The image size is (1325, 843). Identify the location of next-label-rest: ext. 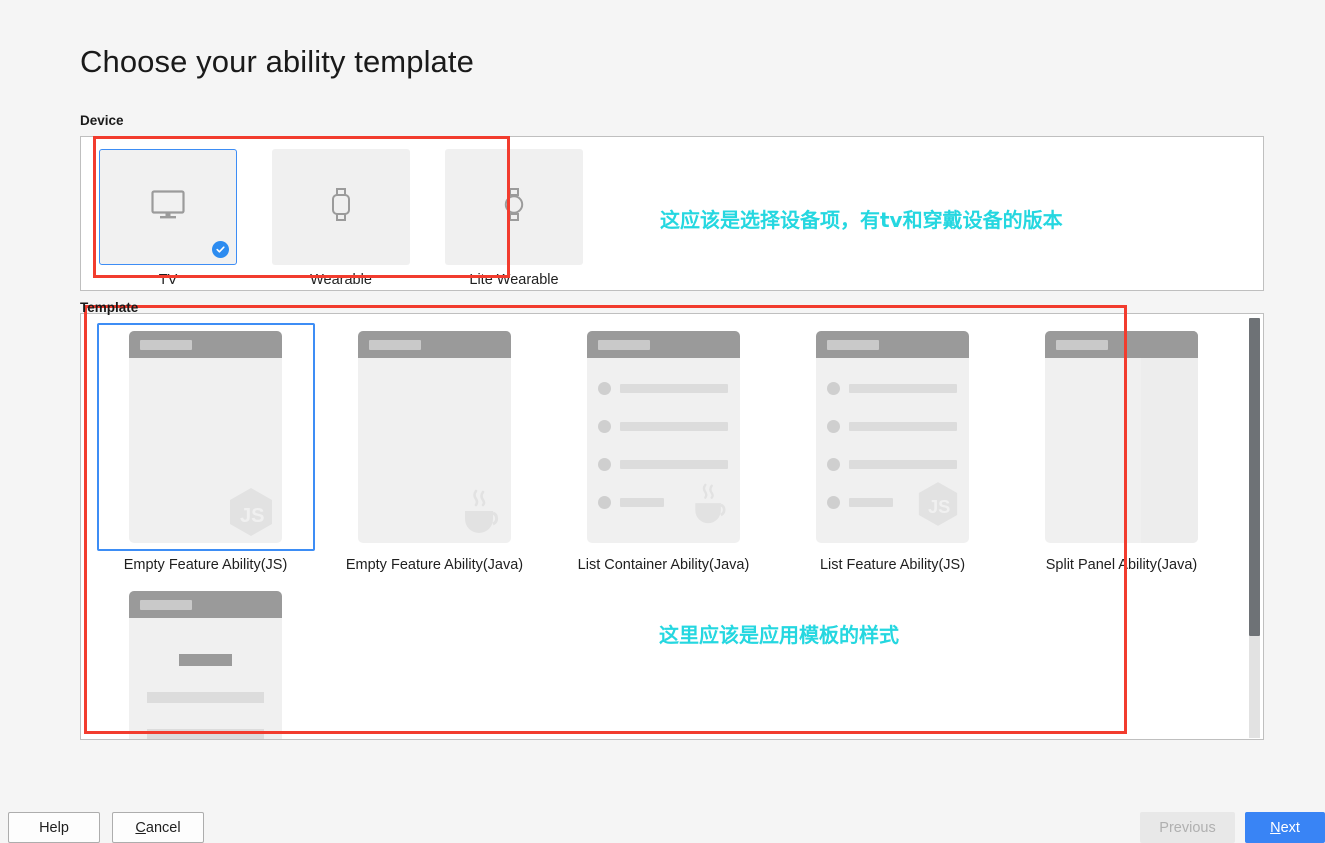
(1290, 827).